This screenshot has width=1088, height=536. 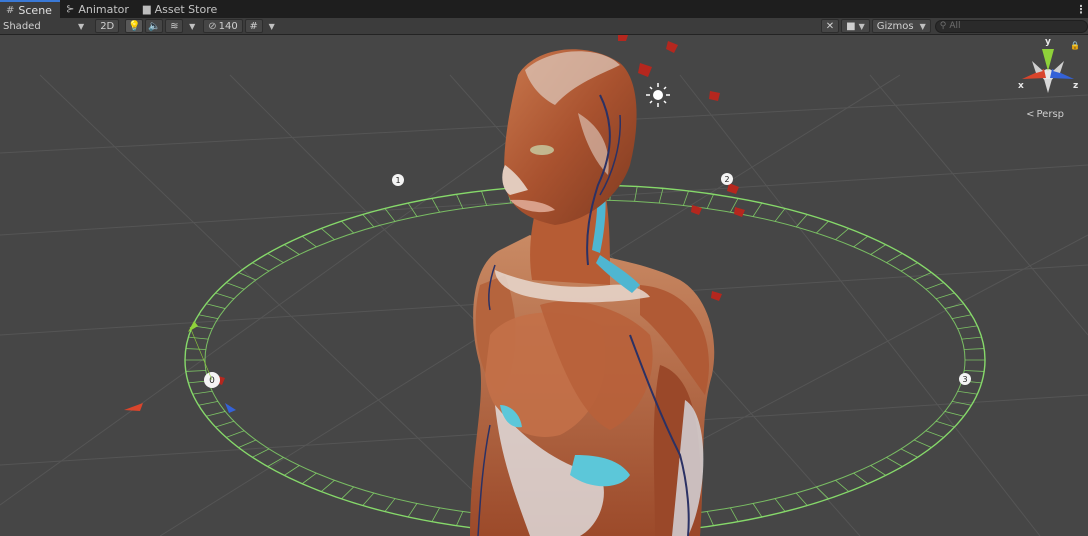 What do you see at coordinates (851, 26) in the screenshot?
I see `camera-icon: ■` at bounding box center [851, 26].